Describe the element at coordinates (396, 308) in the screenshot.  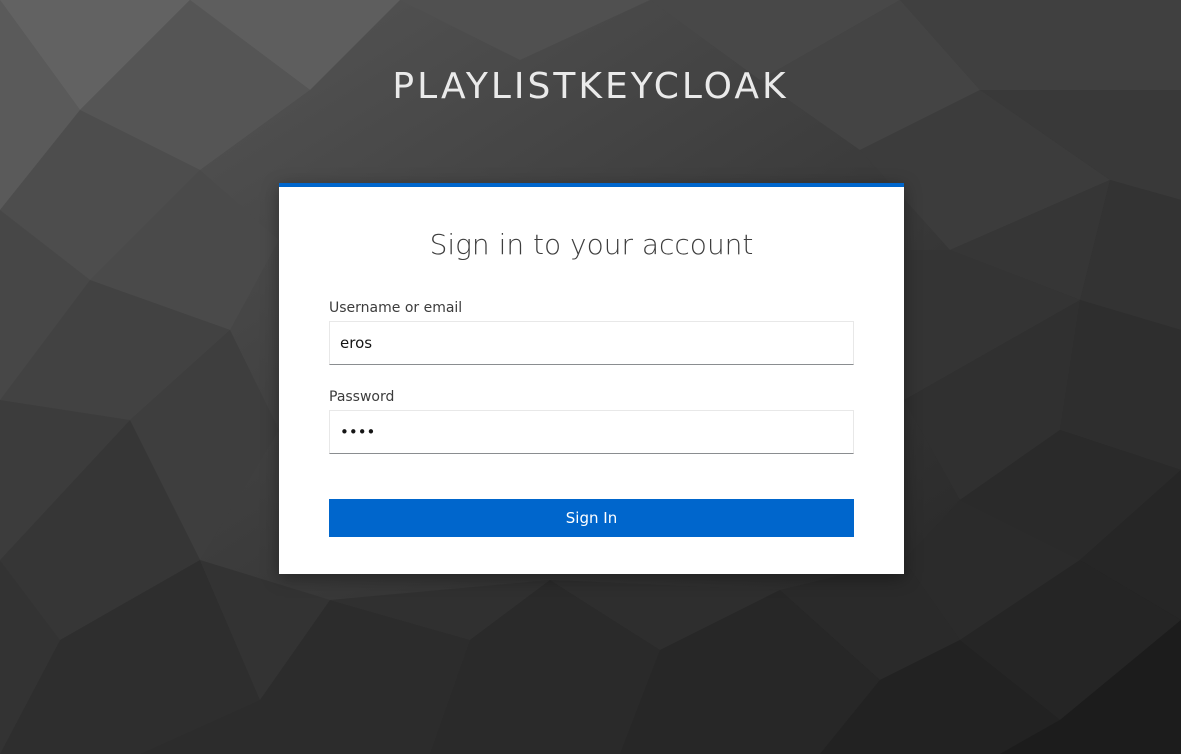
I see `username-label: Username or email` at that location.